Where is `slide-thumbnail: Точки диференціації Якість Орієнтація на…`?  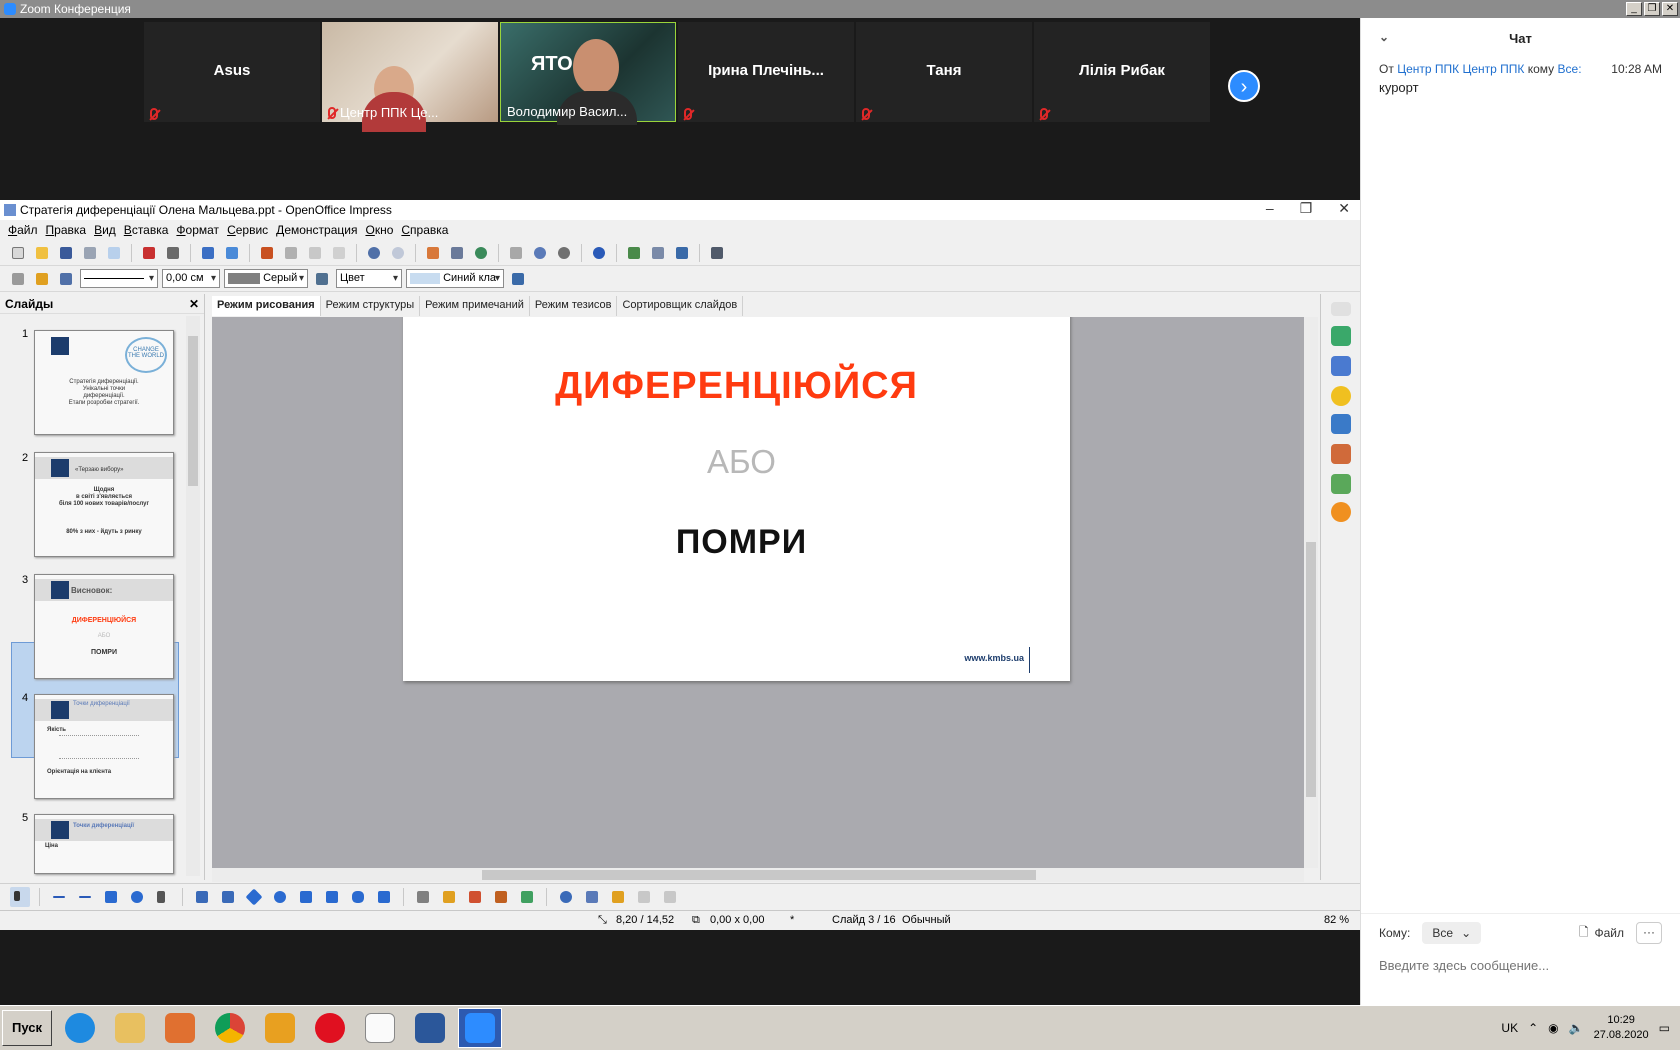 slide-thumbnail: Точки диференціації Якість Орієнтація на… is located at coordinates (104, 746).